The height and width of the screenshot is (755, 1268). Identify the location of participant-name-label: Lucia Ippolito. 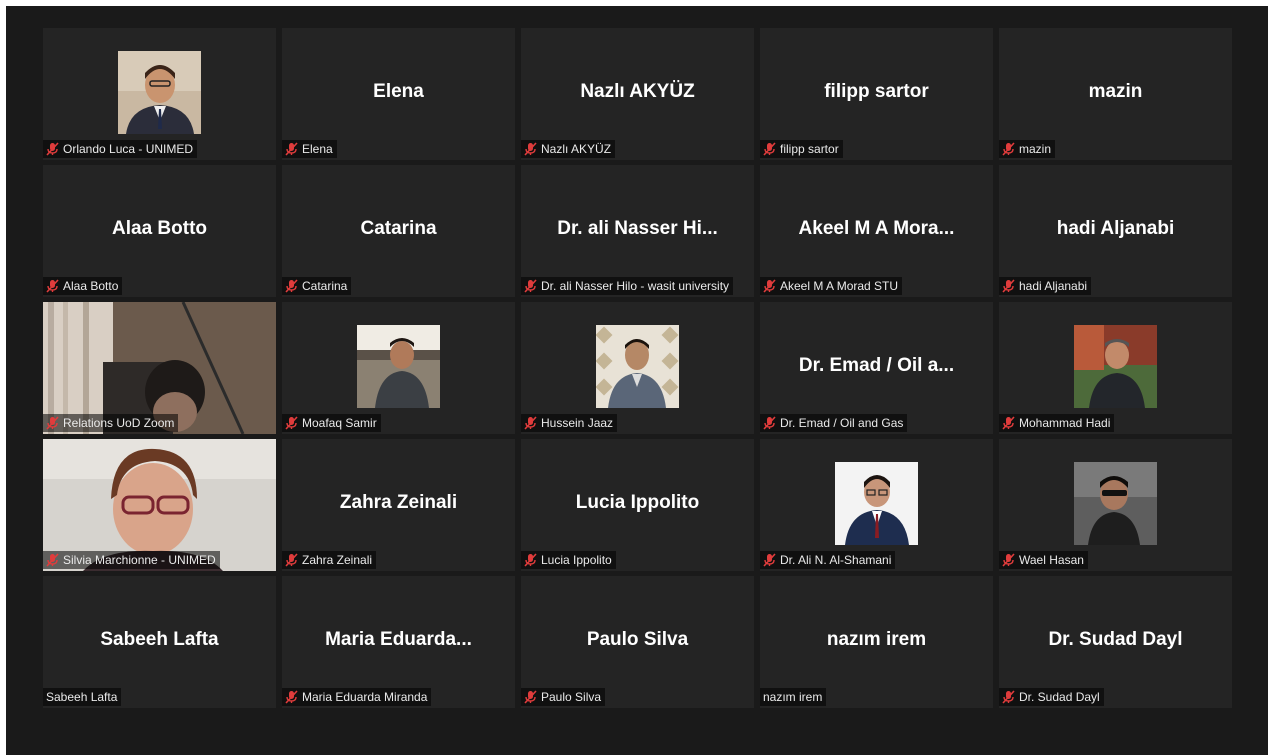
(568, 560).